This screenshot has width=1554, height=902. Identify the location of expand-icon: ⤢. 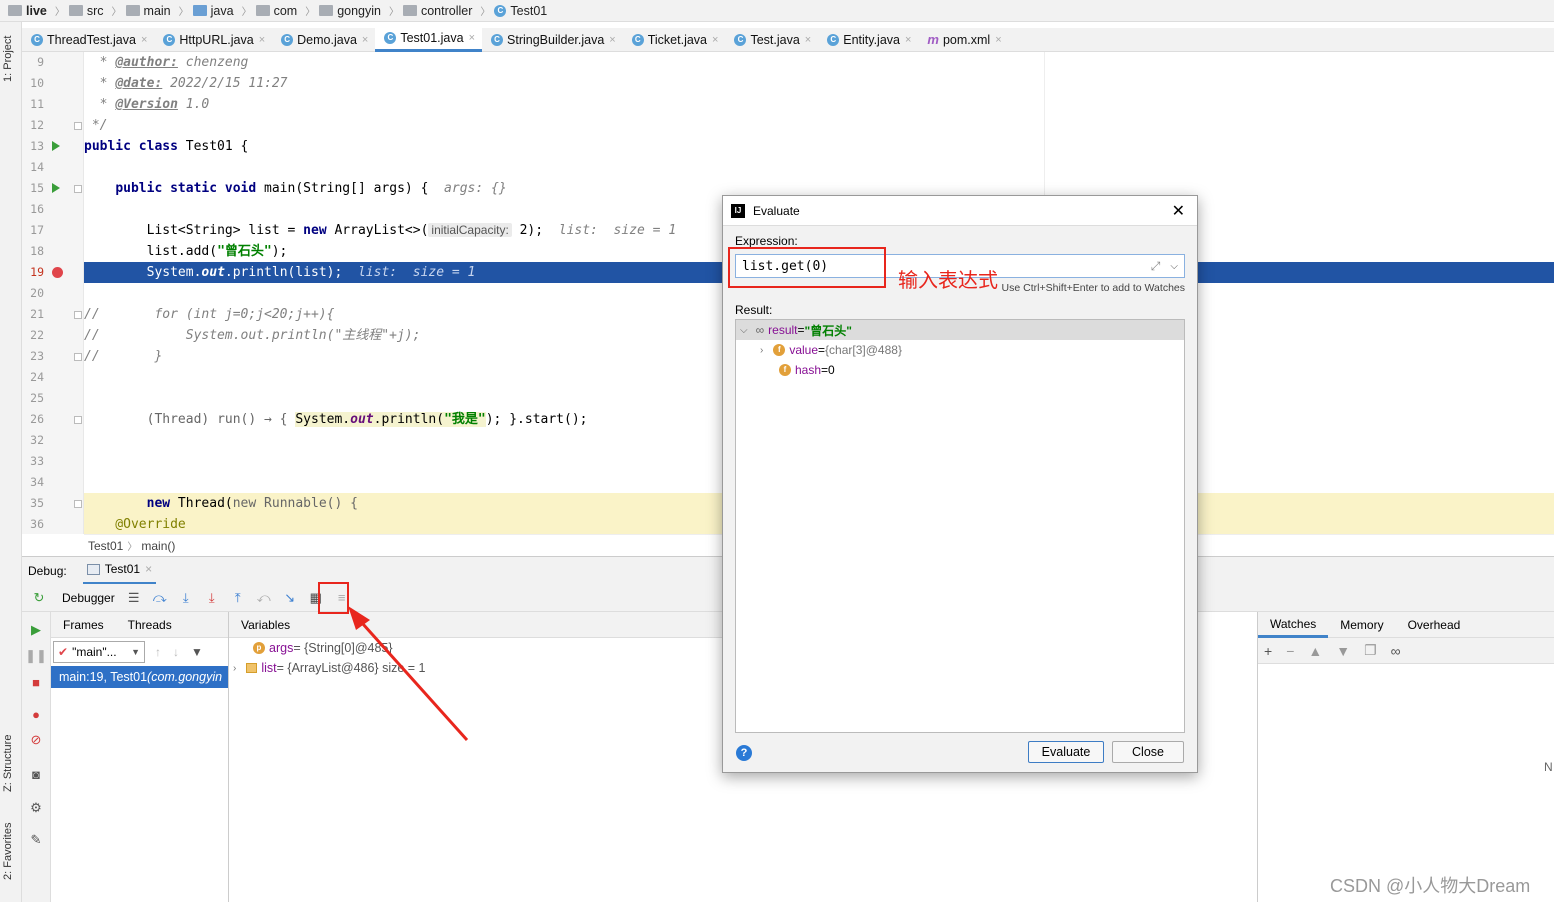
(1156, 266).